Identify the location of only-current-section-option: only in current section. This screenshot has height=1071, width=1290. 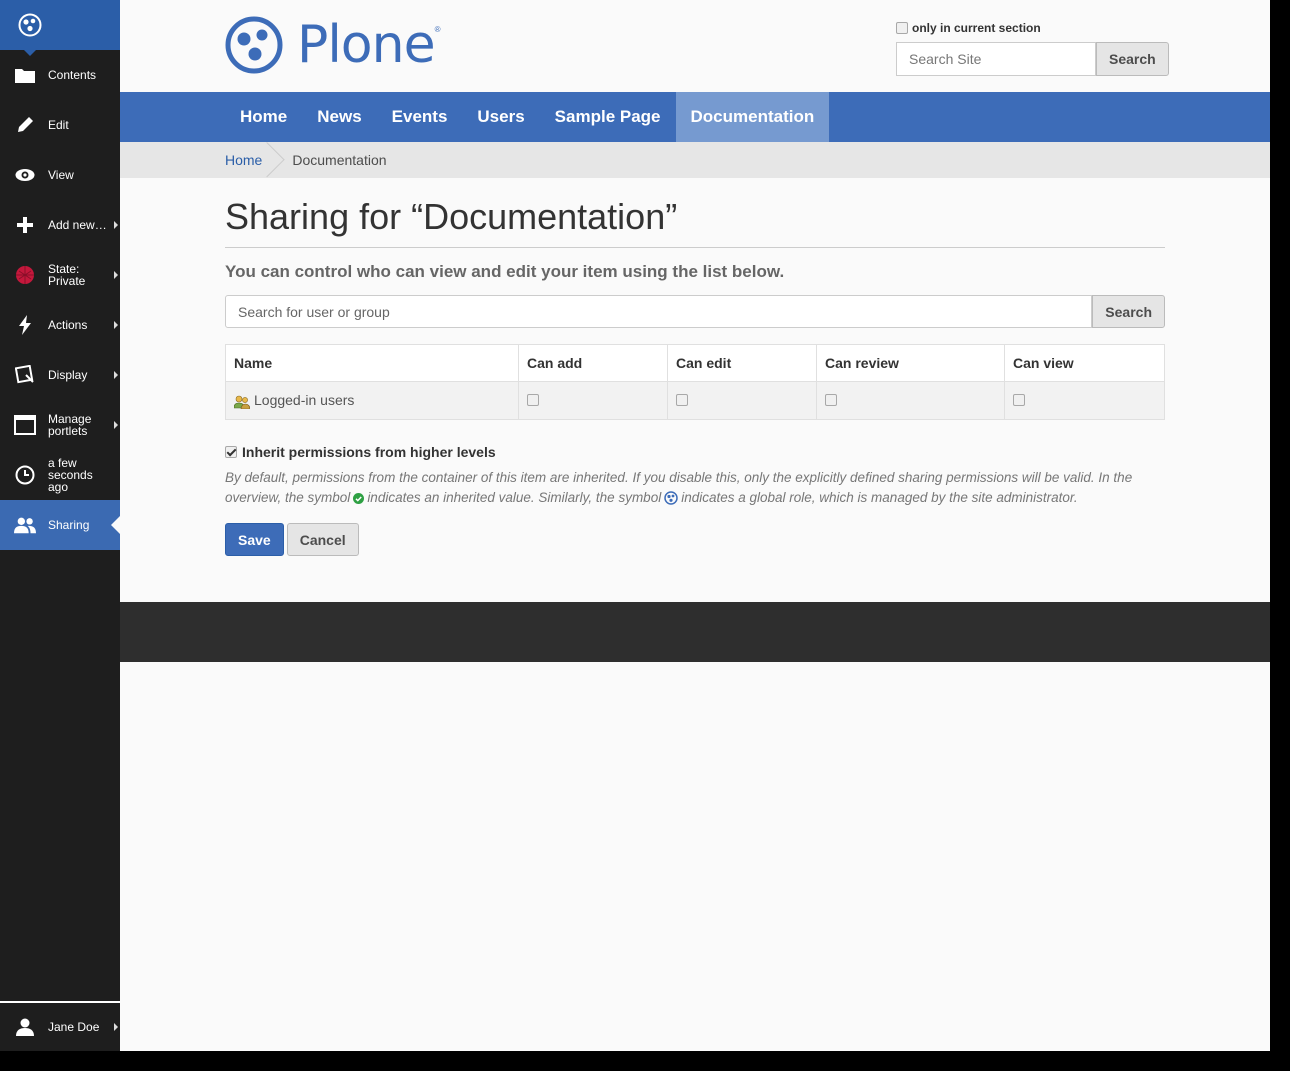
(1032, 28).